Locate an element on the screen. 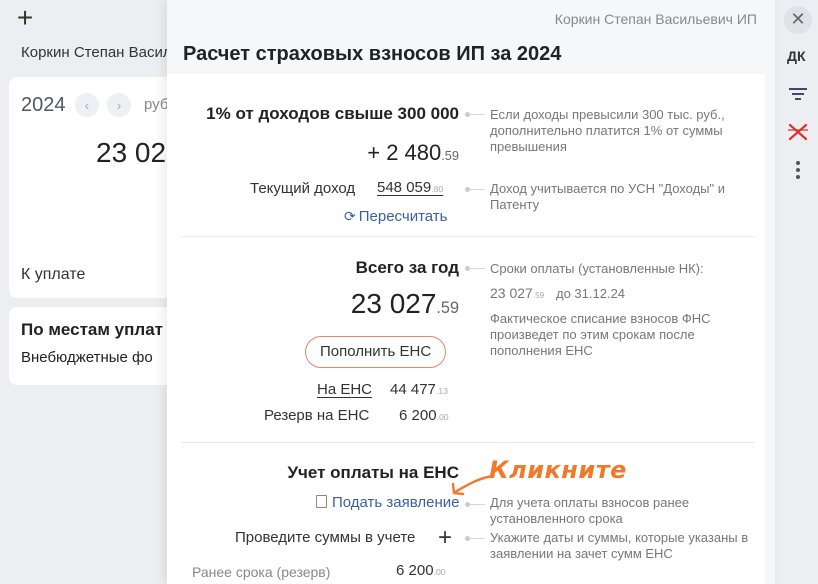 The image size is (818, 584). deadline-title: Сроки оплаты (установленные НК): is located at coordinates (597, 268).